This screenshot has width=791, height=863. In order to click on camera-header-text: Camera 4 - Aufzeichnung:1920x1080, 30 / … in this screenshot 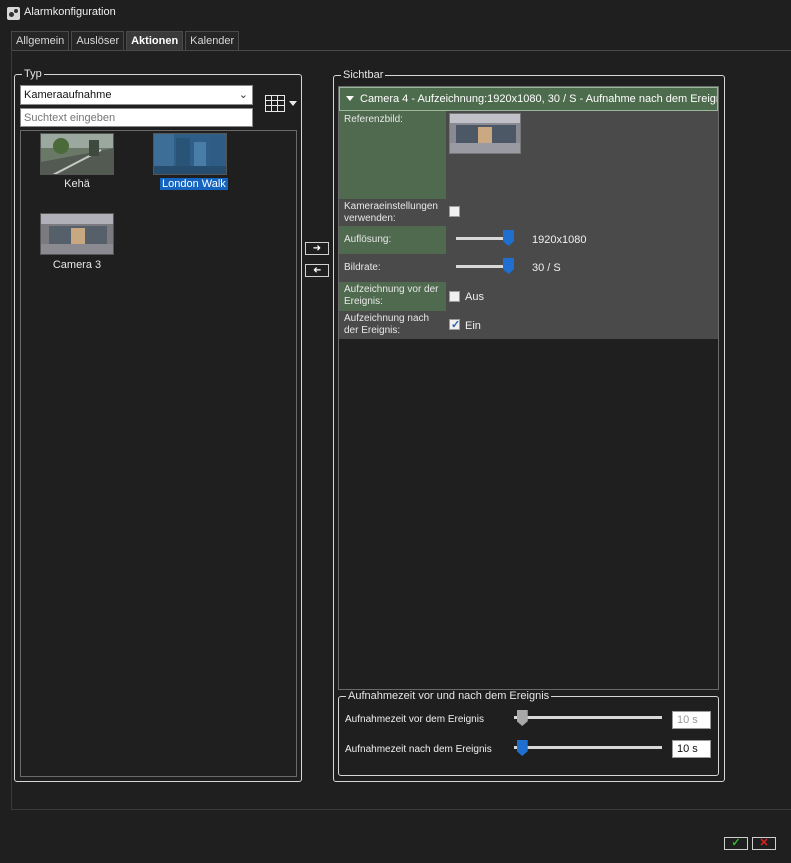, I will do `click(539, 99)`.